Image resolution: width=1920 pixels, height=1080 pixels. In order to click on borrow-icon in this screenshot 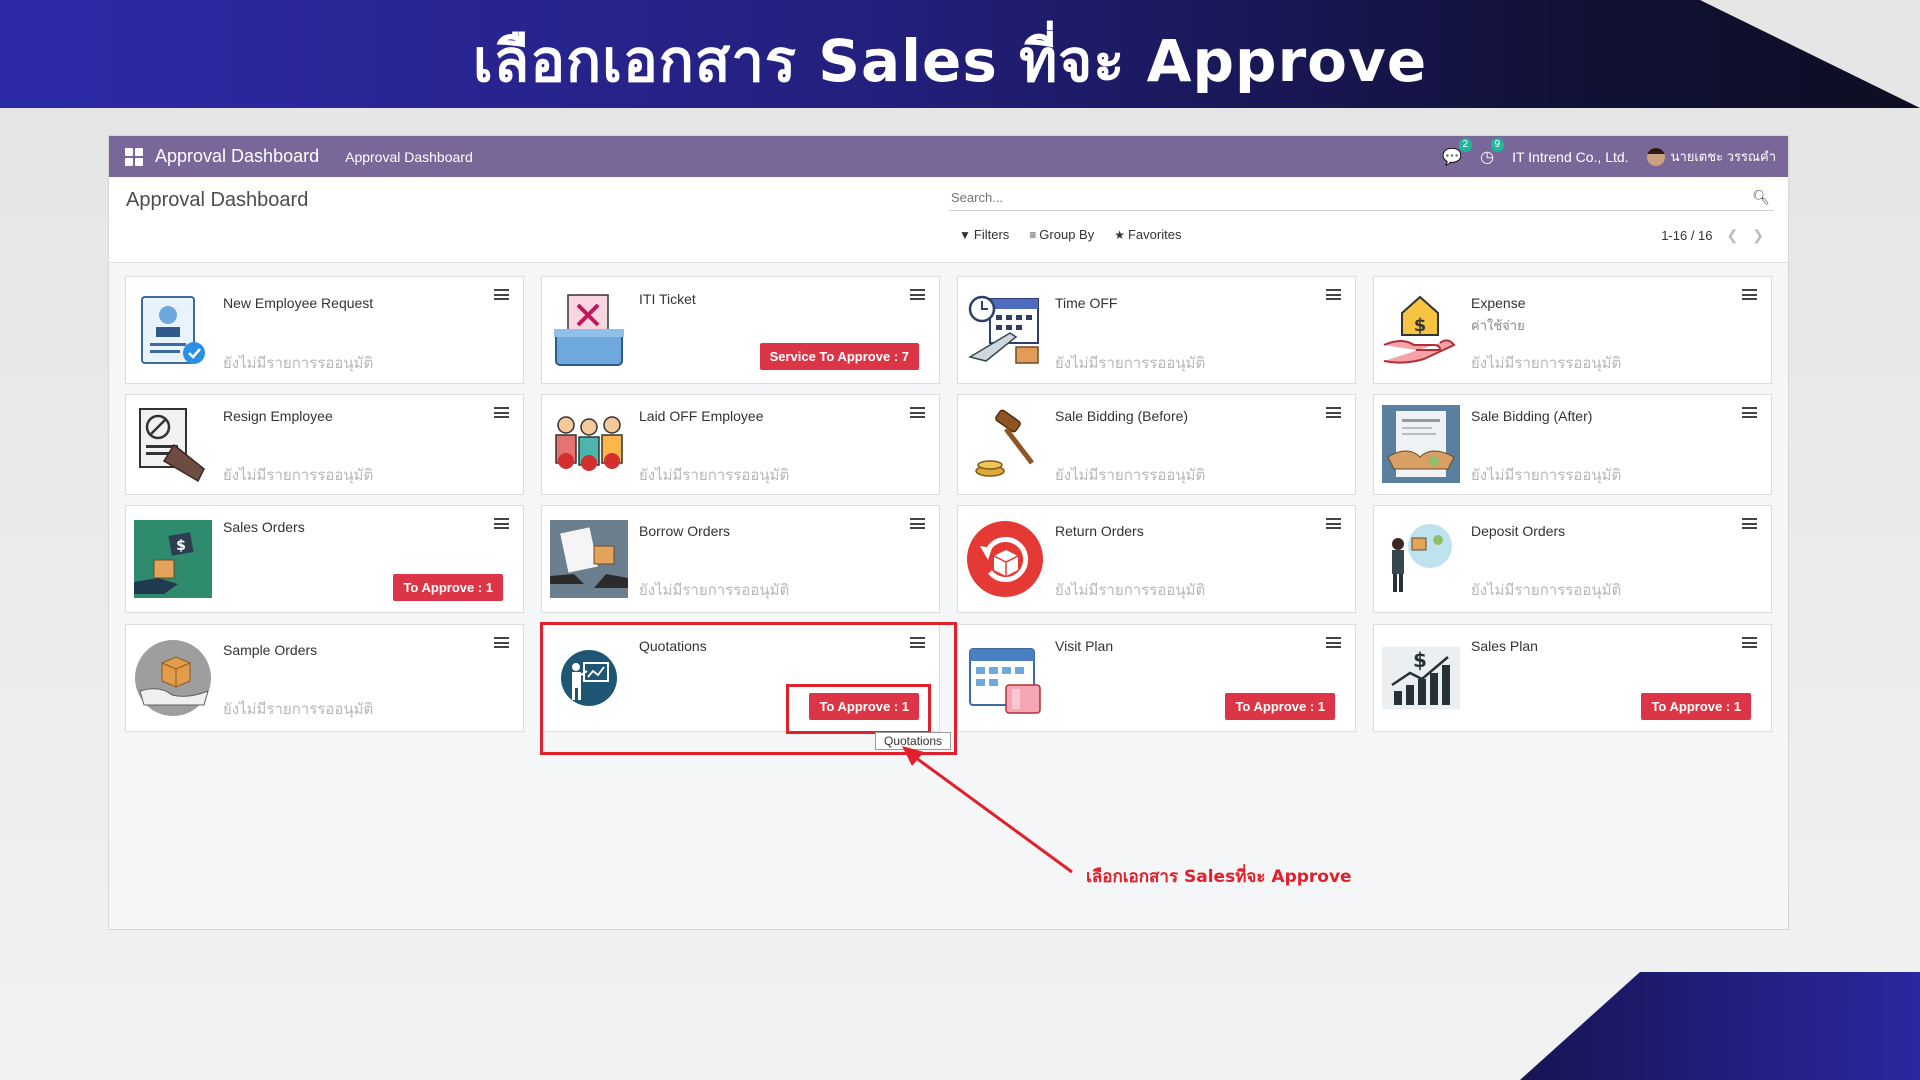, I will do `click(589, 559)`.